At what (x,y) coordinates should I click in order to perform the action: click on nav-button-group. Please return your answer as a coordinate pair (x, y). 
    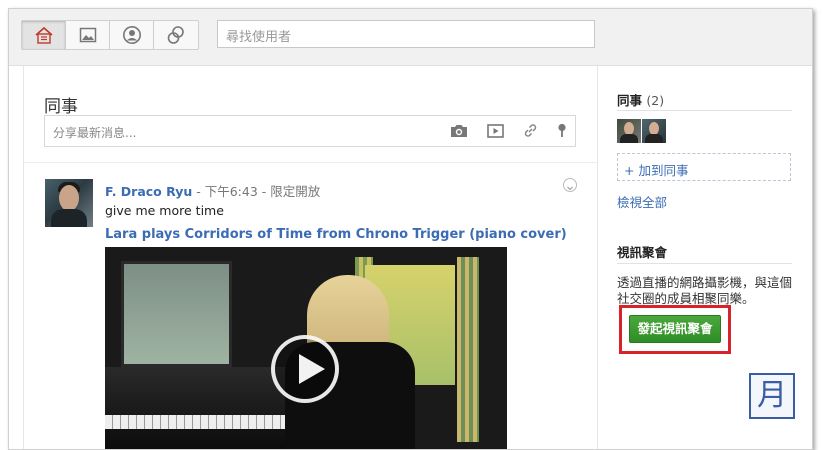
    Looking at the image, I should click on (110, 35).